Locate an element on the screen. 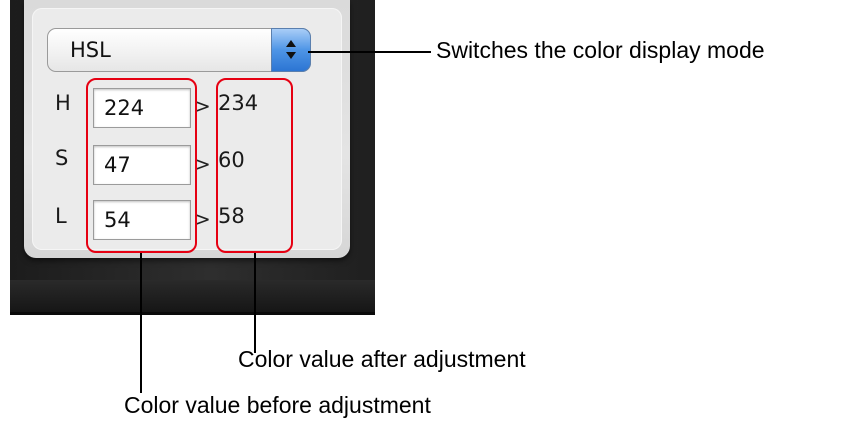  after-leader-line is located at coordinates (255, 303).